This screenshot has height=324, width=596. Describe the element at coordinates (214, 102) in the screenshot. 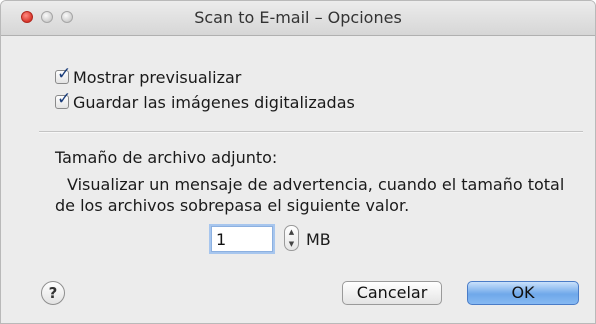

I see `save-images-label: Guardar las imágenes digitalizadas` at that location.